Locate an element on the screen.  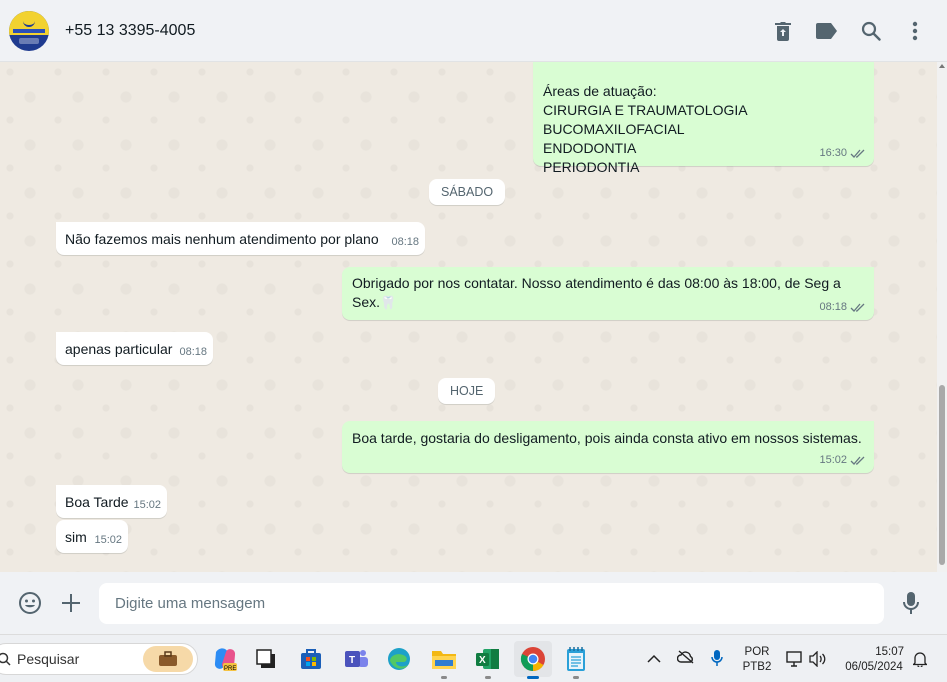
copilot-icon: PRE is located at coordinates (225, 659).